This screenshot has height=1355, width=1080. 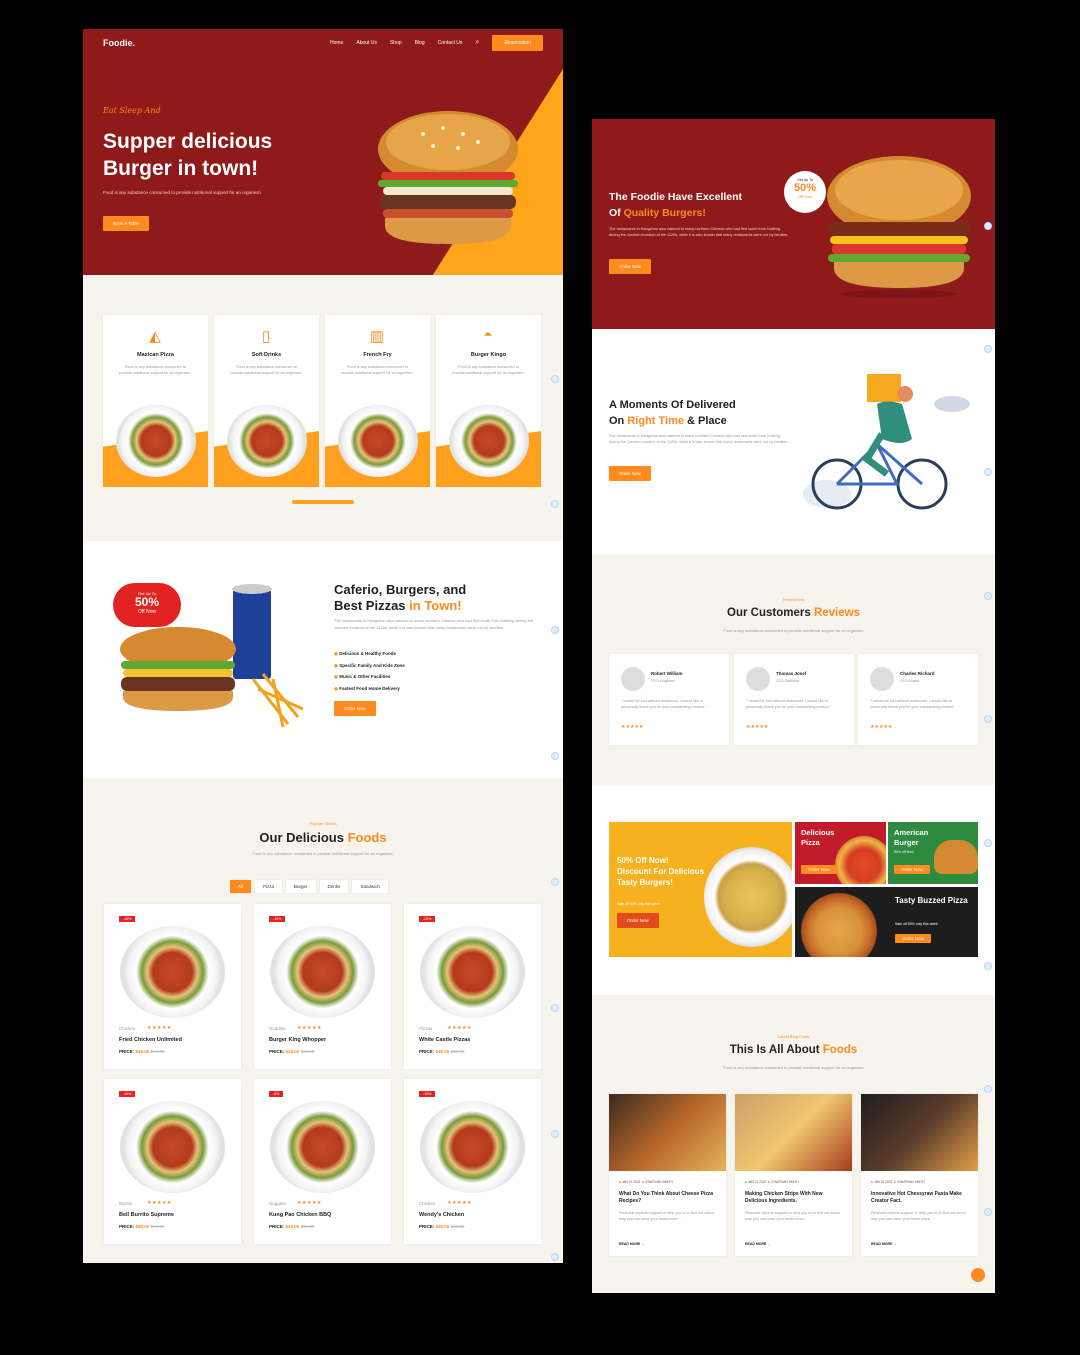 I want to click on dish-price: PRICE: $29.00 $39.00, so click(x=292, y=1226).